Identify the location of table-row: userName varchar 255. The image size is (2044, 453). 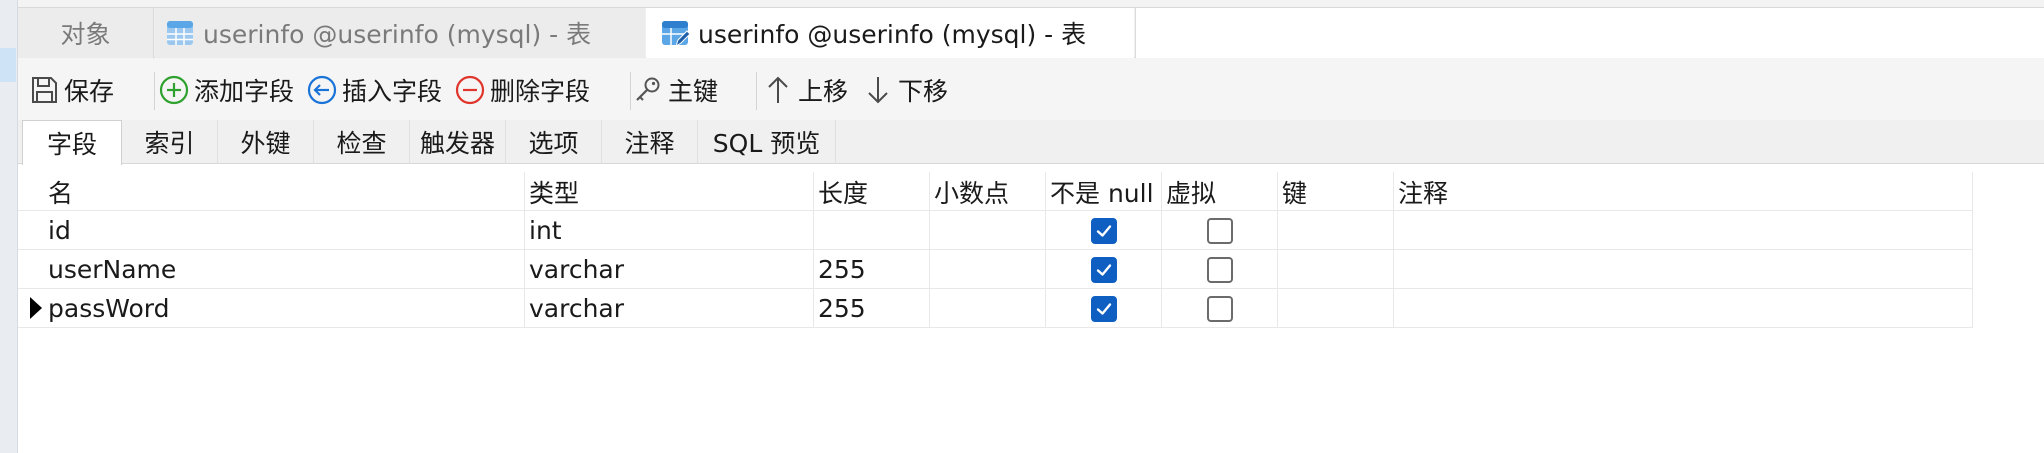
(995, 269).